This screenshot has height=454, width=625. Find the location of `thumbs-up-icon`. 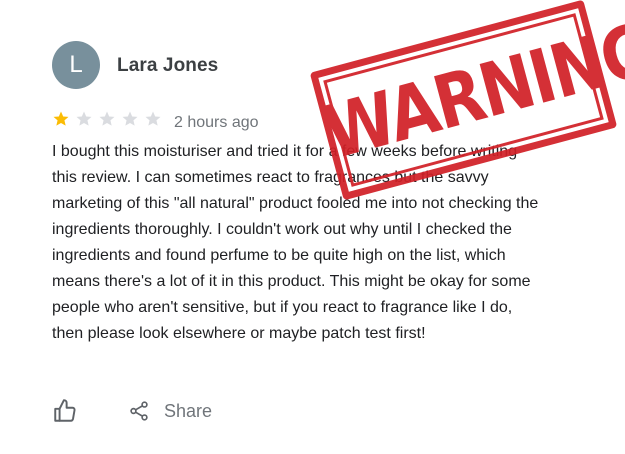

thumbs-up-icon is located at coordinates (65, 410).